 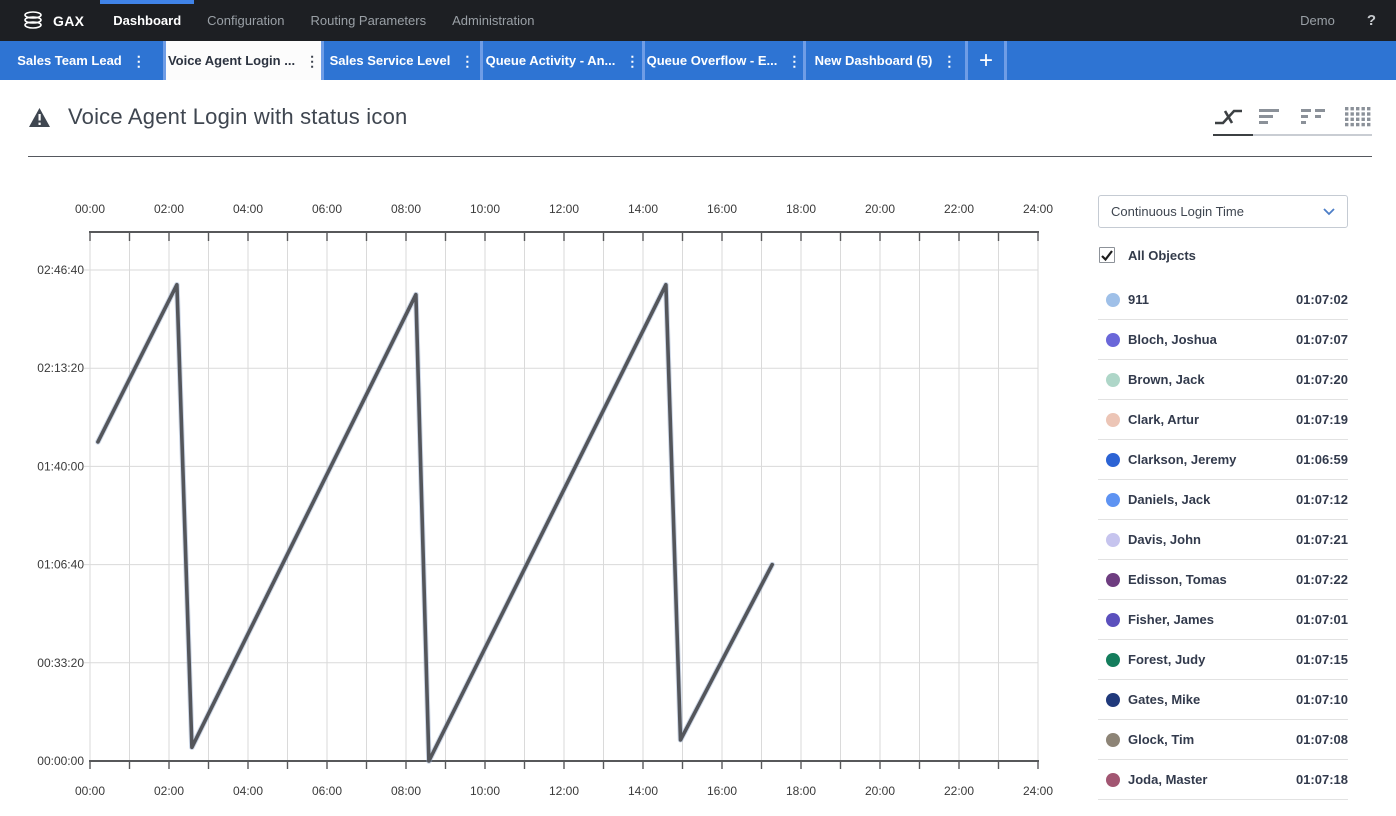 I want to click on tab-voice-agent-login: Voice Agent Login ... ⋮, so click(x=245, y=60).